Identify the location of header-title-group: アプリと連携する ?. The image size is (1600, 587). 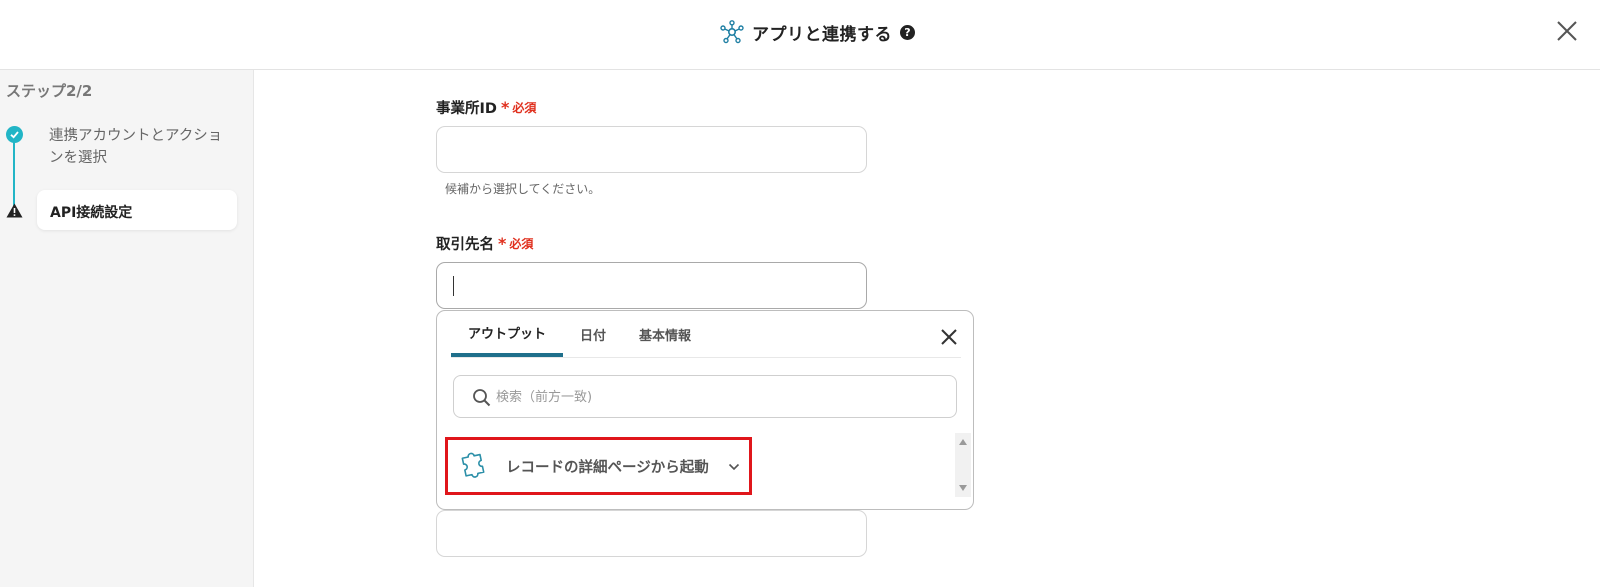
(817, 32).